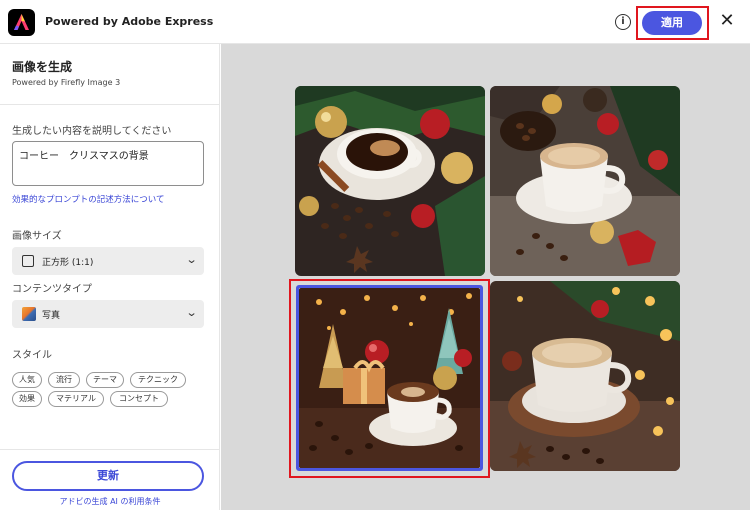  What do you see at coordinates (92, 131) in the screenshot?
I see `prompt-label: 生成したい内容を説明してください` at bounding box center [92, 131].